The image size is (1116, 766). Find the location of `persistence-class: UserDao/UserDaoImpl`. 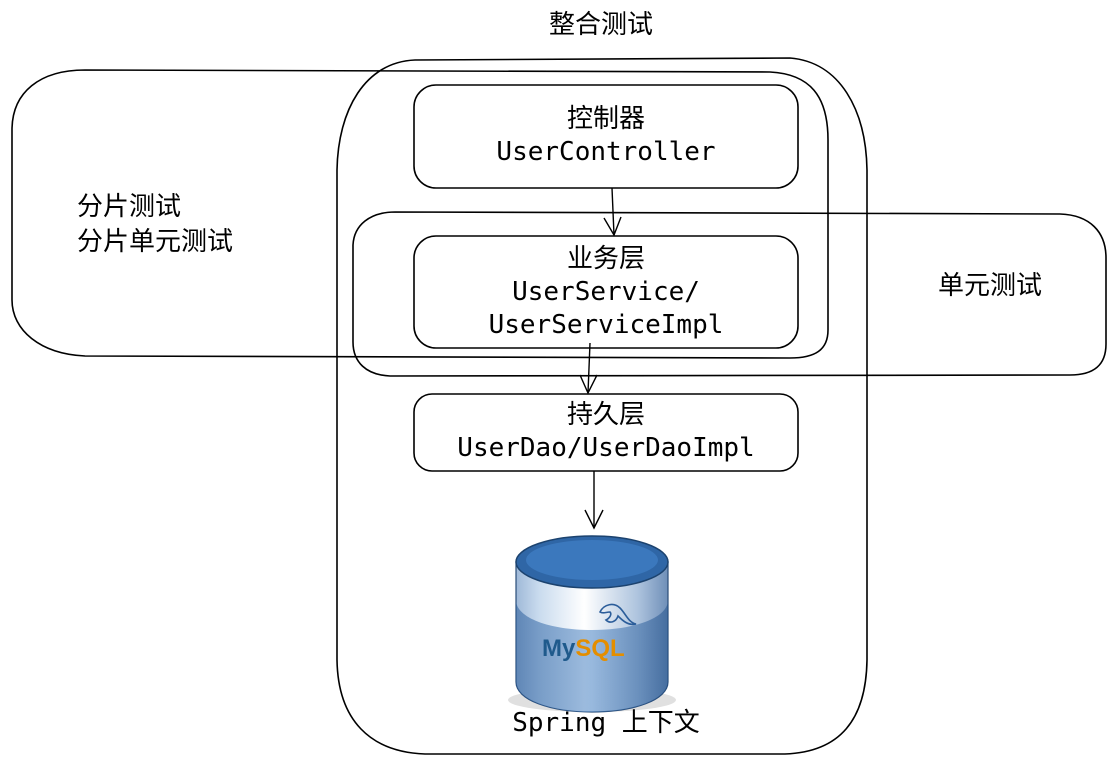

persistence-class: UserDao/UserDaoImpl is located at coordinates (606, 448).